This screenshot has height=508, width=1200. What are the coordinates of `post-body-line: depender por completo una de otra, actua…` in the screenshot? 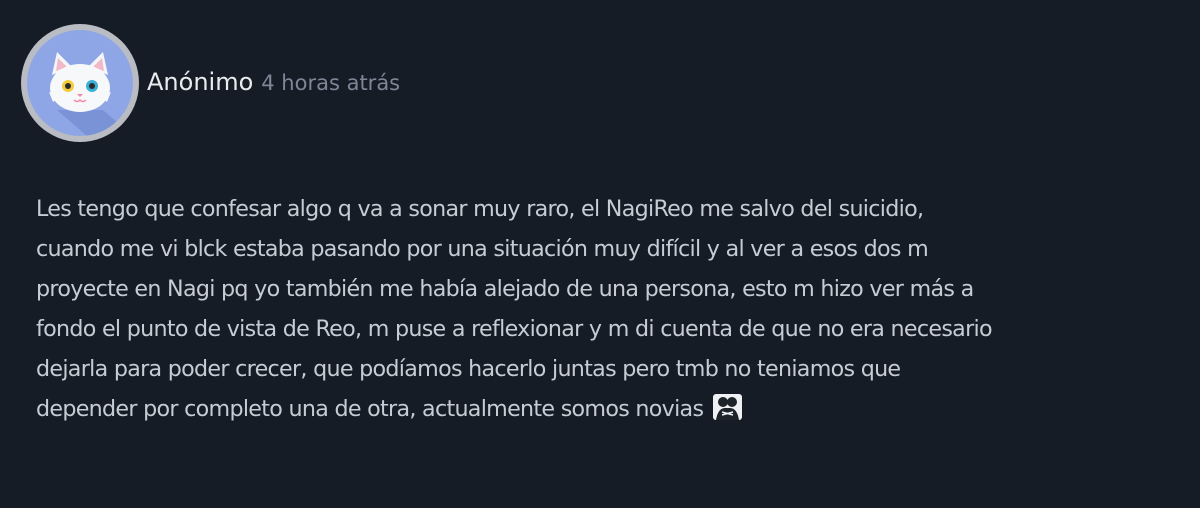 It's located at (370, 409).